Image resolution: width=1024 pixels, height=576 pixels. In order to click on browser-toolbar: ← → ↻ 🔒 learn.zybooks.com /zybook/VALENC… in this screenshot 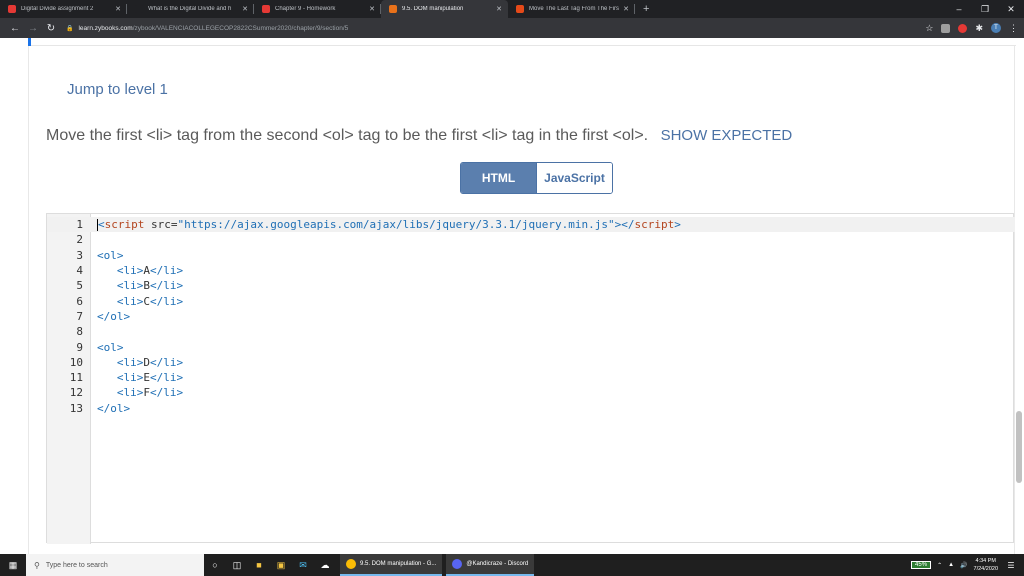, I will do `click(512, 28)`.